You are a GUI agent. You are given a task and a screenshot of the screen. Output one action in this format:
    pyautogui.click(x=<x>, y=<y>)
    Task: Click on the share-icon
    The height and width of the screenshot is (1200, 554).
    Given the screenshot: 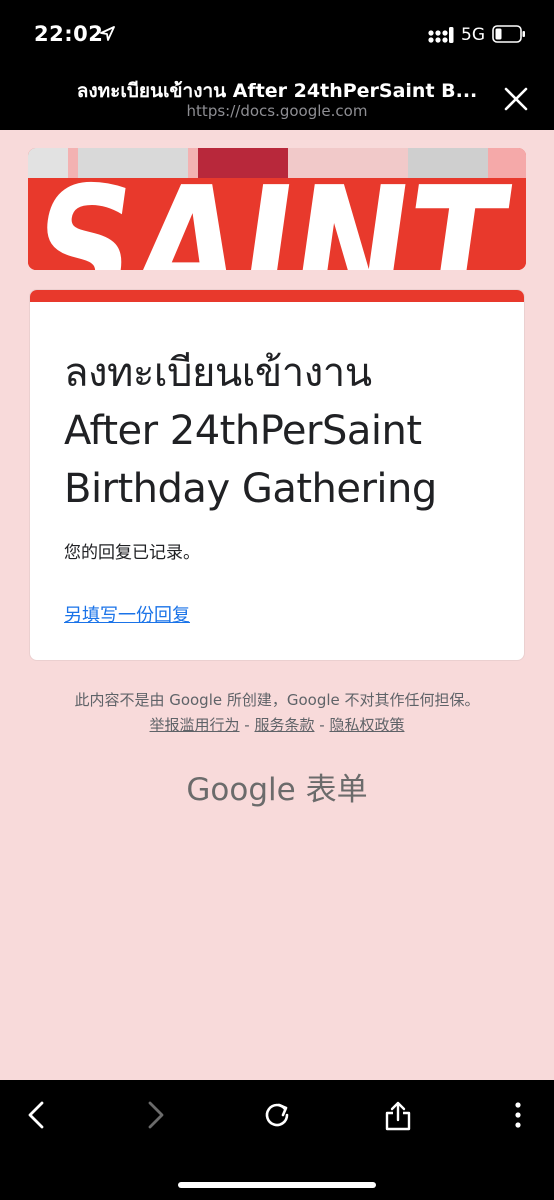 What is the action you would take?
    pyautogui.click(x=398, y=1118)
    